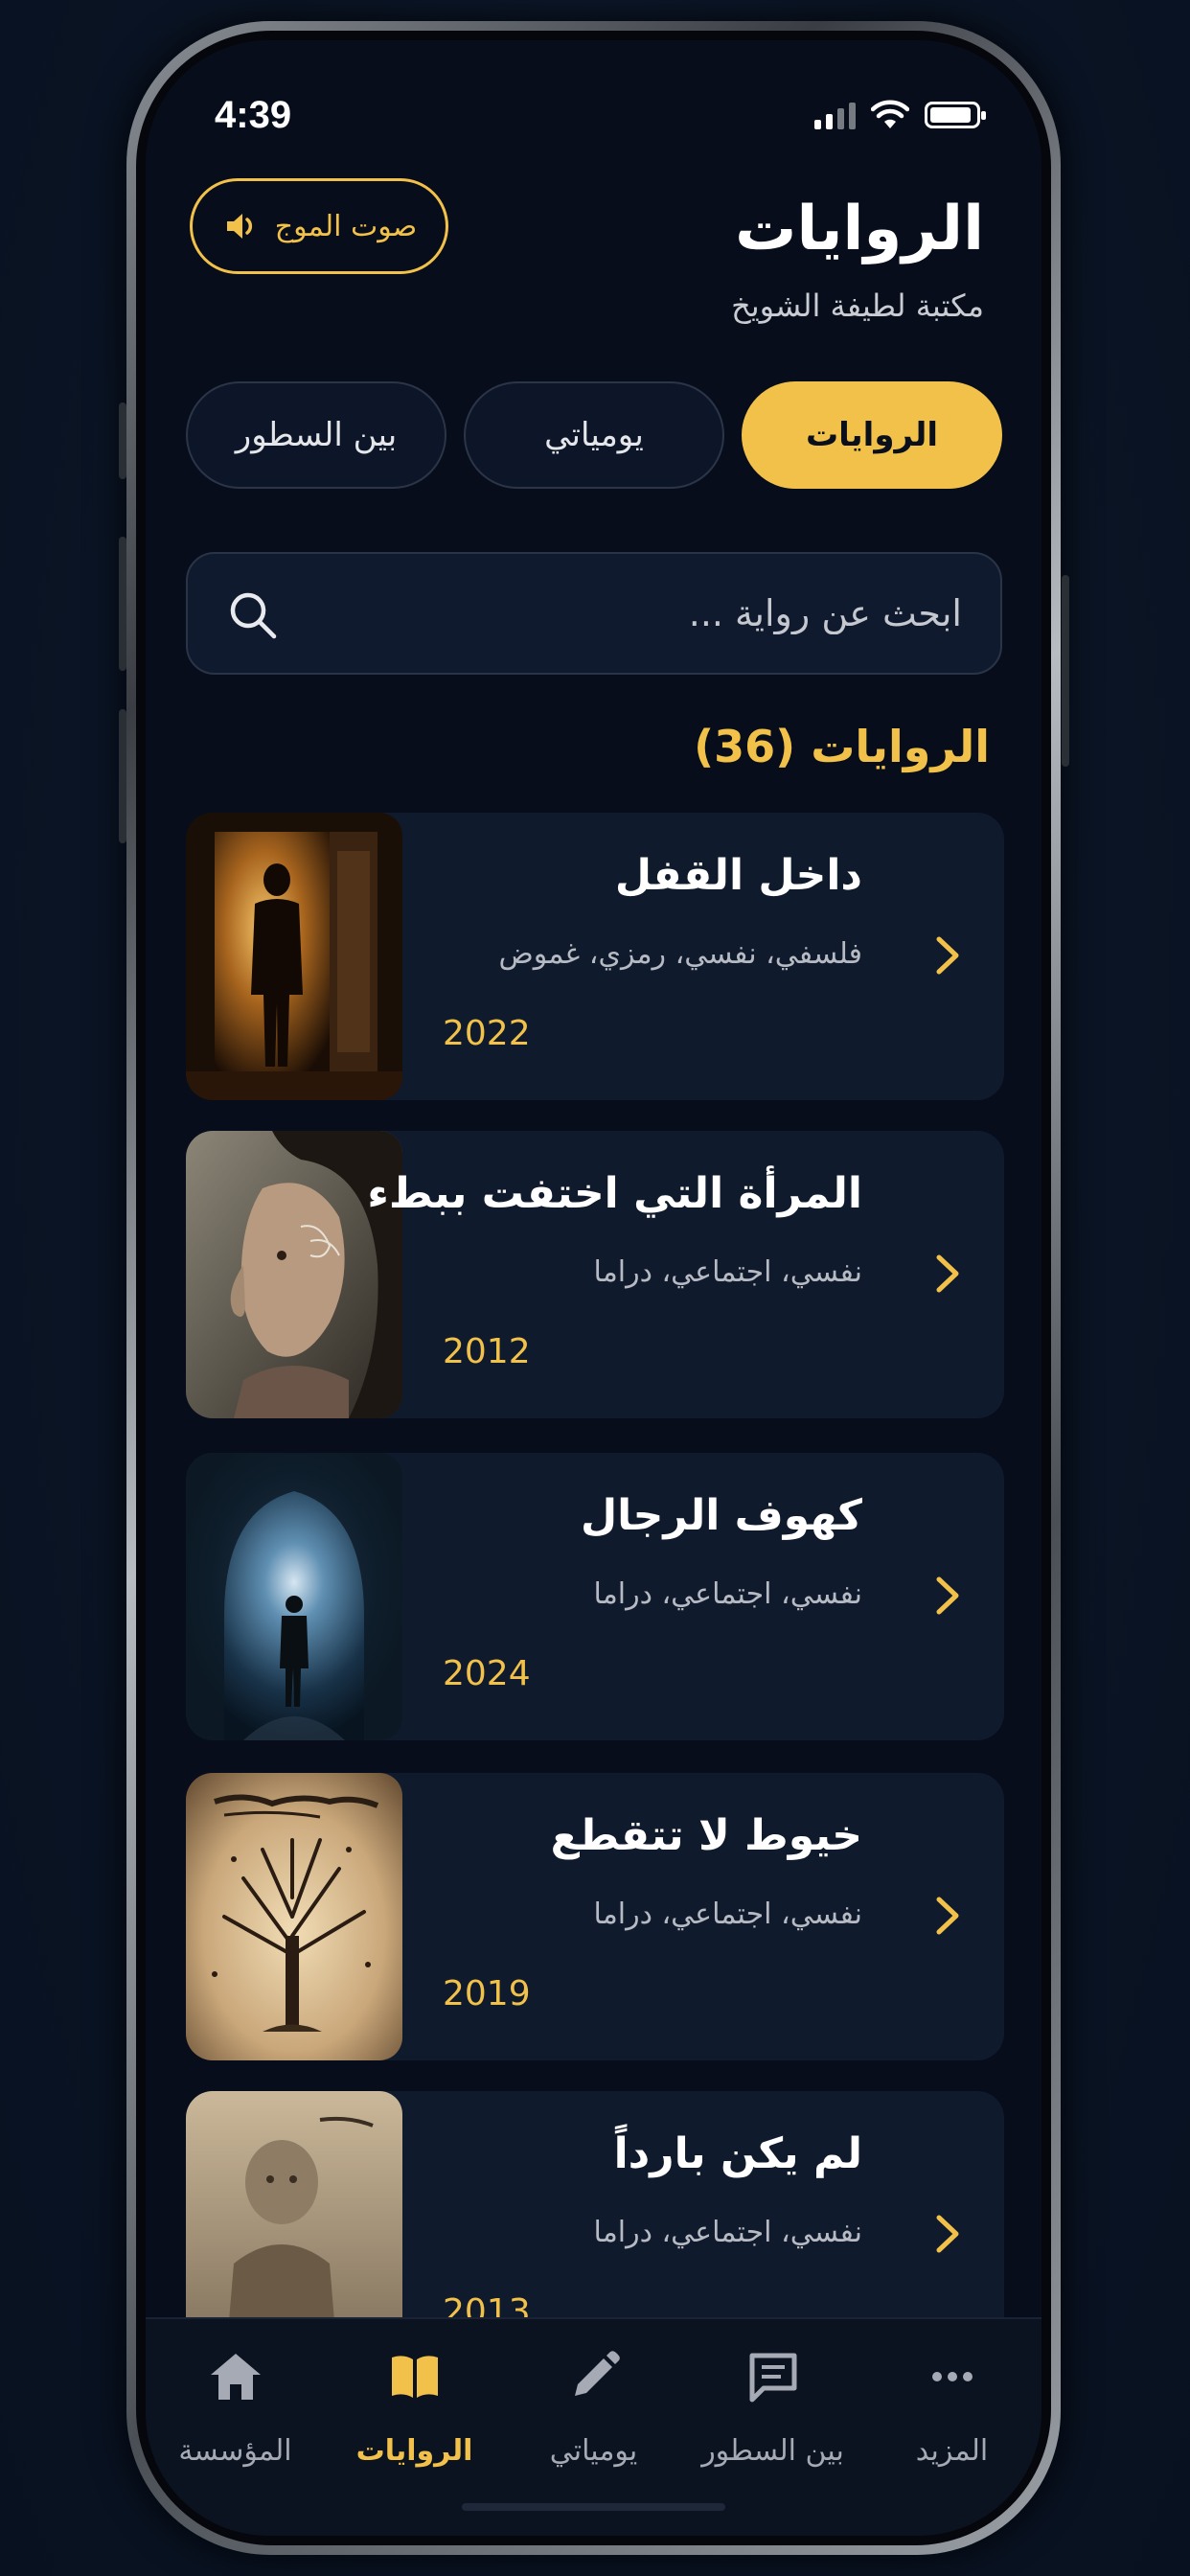  I want to click on novel-title: كهوف الرجال, so click(721, 1515).